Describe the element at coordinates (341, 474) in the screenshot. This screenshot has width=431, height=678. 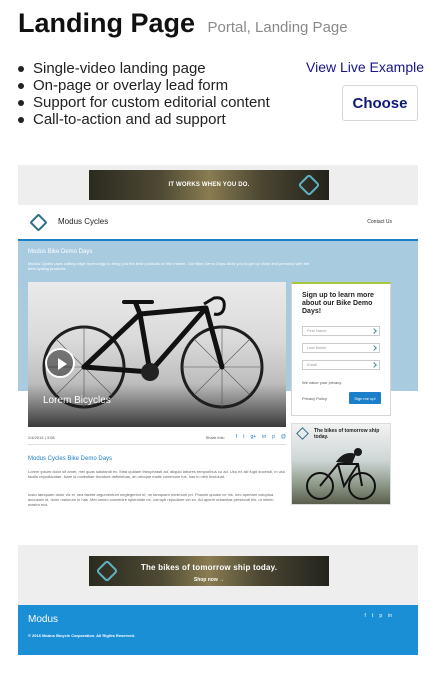
I see `cyclist-image` at that location.